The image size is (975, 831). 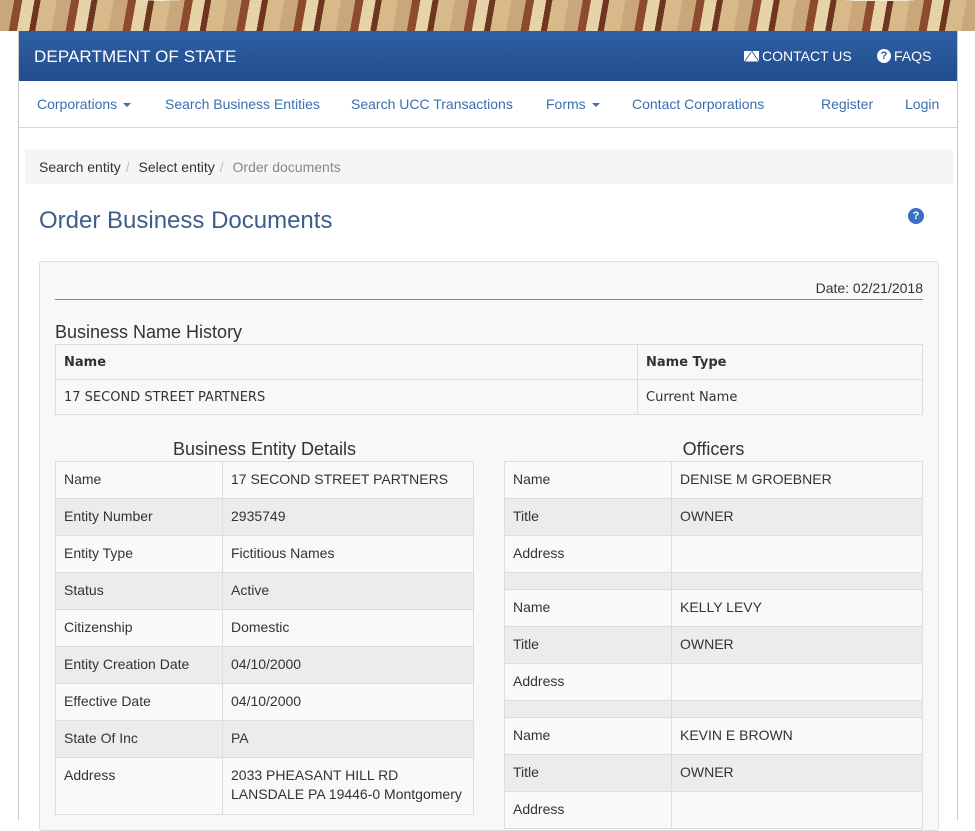 What do you see at coordinates (139, 554) in the screenshot?
I see `detail-label: Entity Type` at bounding box center [139, 554].